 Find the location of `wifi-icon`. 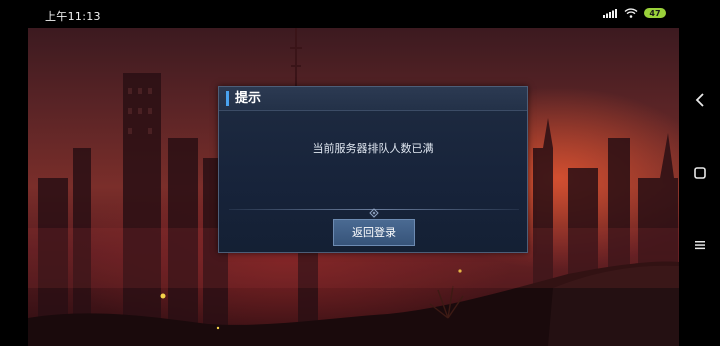

wifi-icon is located at coordinates (631, 13).